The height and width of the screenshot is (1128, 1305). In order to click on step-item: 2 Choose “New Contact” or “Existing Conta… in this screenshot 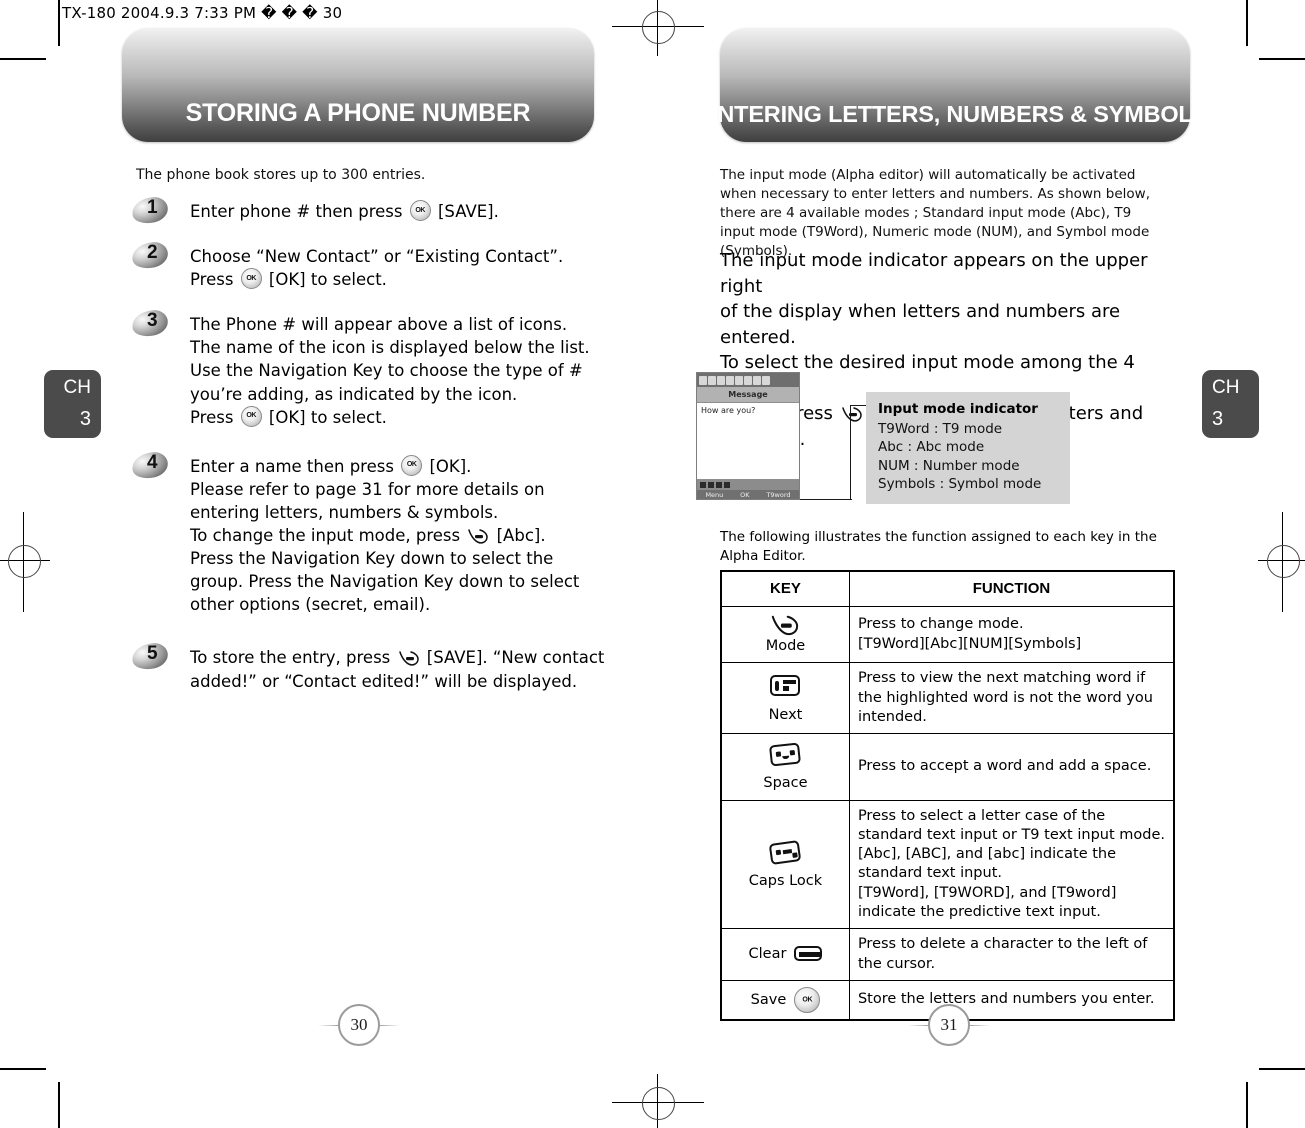, I will do `click(368, 265)`.